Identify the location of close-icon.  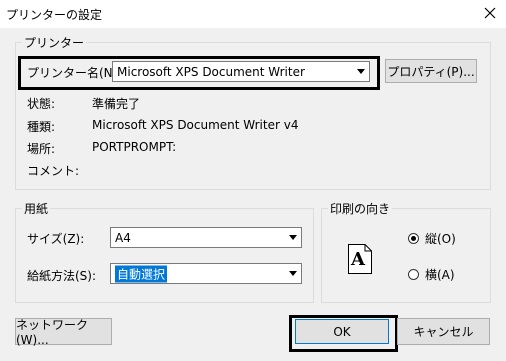
(490, 14).